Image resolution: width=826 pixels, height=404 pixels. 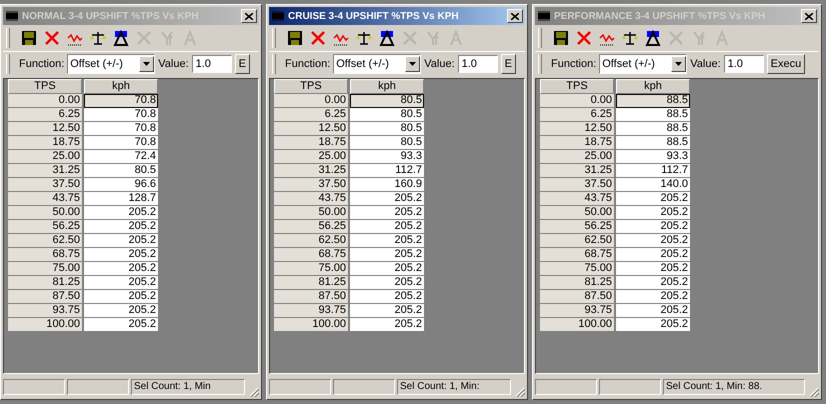 What do you see at coordinates (121, 199) in the screenshot?
I see `table-cell: 128.7` at bounding box center [121, 199].